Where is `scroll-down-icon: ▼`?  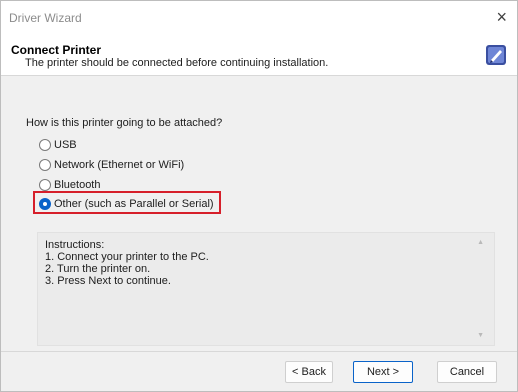 scroll-down-icon: ▼ is located at coordinates (480, 335).